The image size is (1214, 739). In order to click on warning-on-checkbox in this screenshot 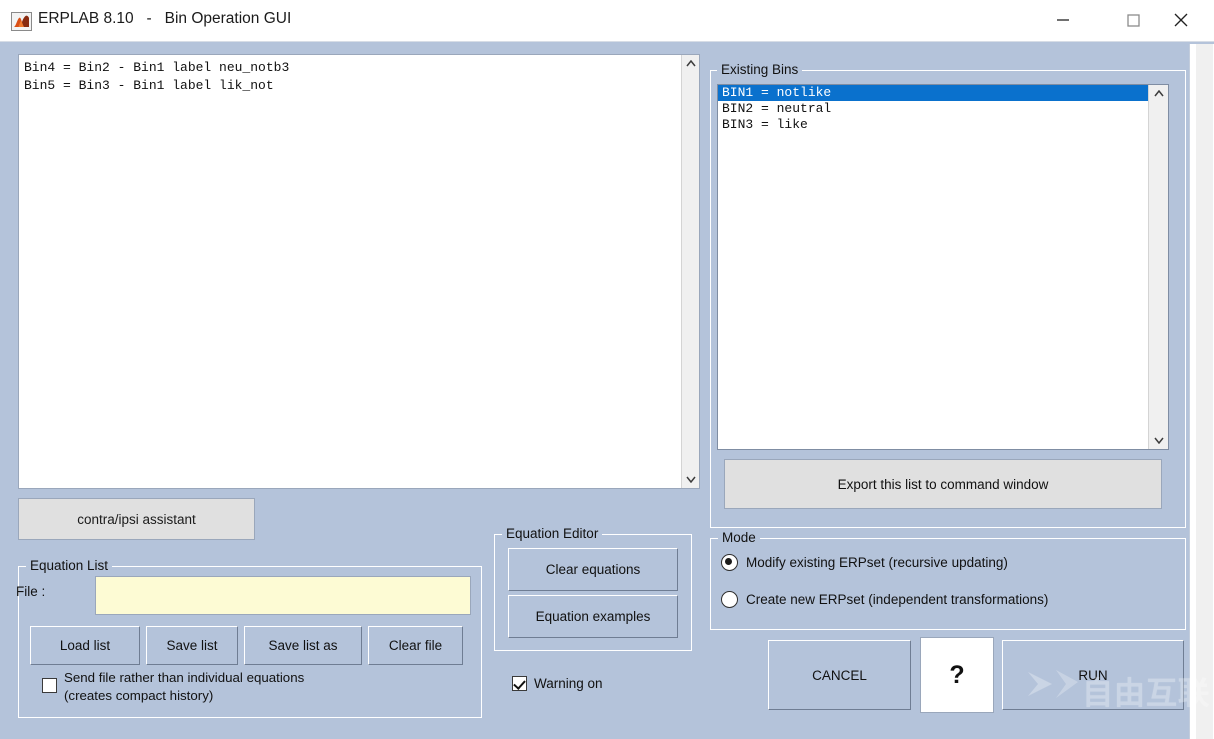, I will do `click(519, 683)`.